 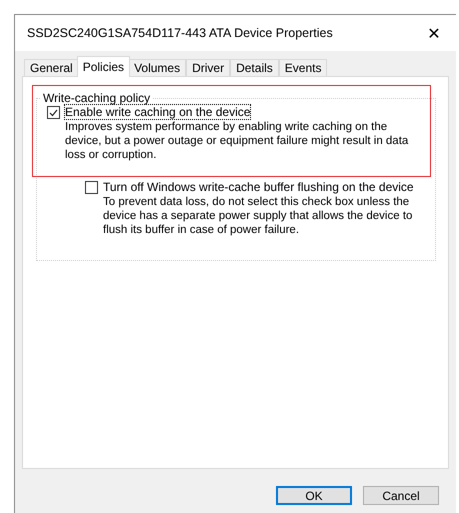 What do you see at coordinates (208, 68) in the screenshot?
I see `tab: Driver` at bounding box center [208, 68].